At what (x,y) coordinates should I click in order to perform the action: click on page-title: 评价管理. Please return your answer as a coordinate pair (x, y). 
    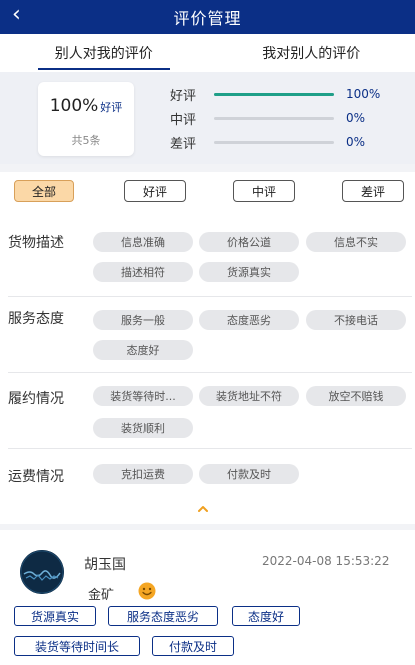
    Looking at the image, I should click on (207, 18).